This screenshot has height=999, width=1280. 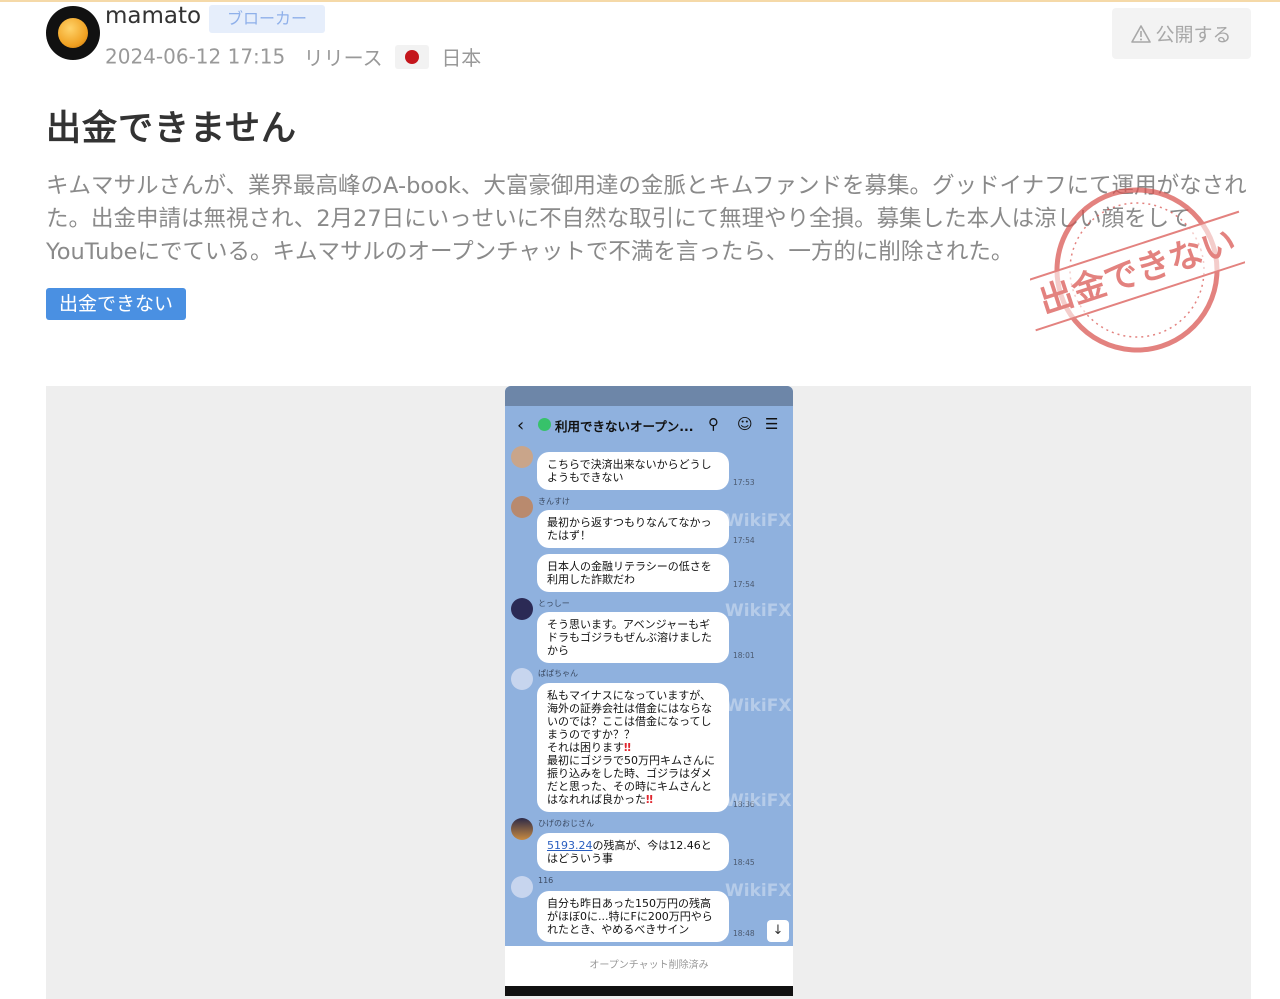 What do you see at coordinates (153, 16) in the screenshot?
I see `username: mamato` at bounding box center [153, 16].